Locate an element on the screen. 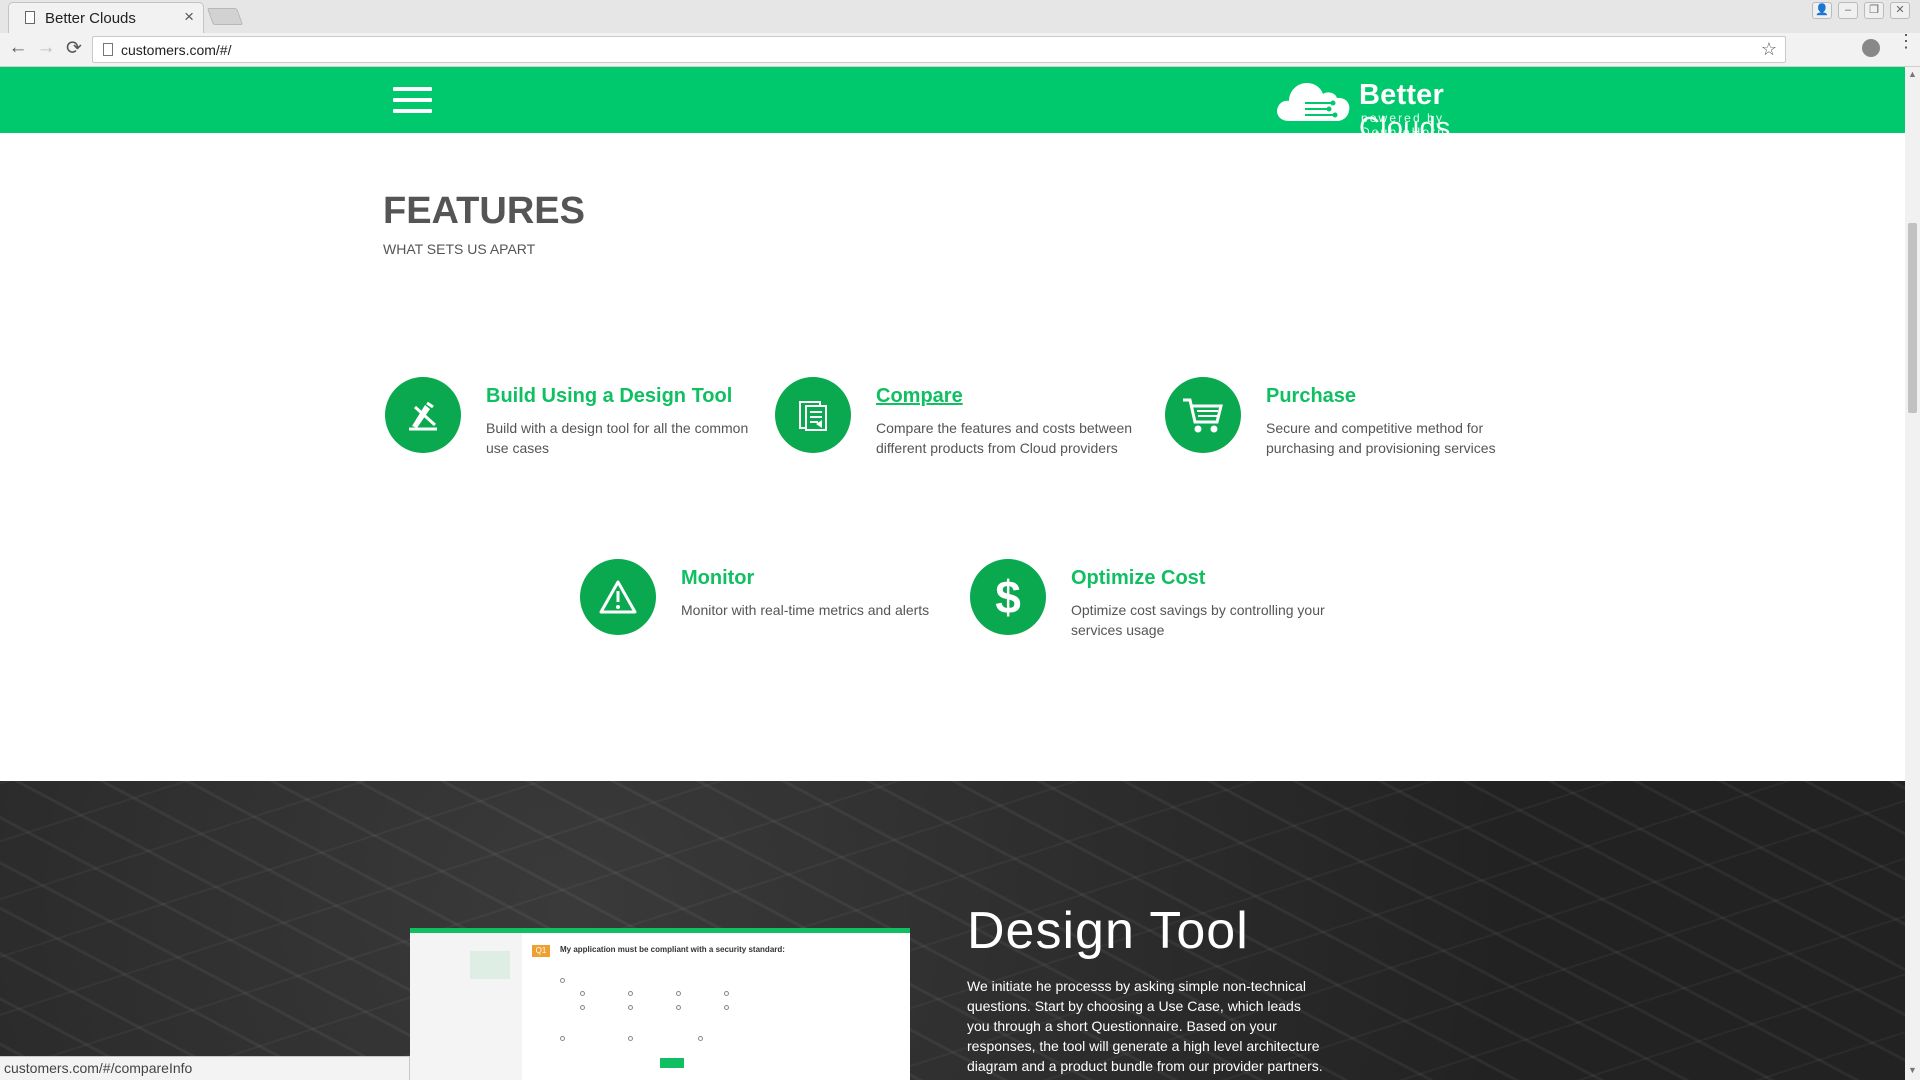 The width and height of the screenshot is (1920, 1080). address-url: customers.com/#/ is located at coordinates (176, 50).